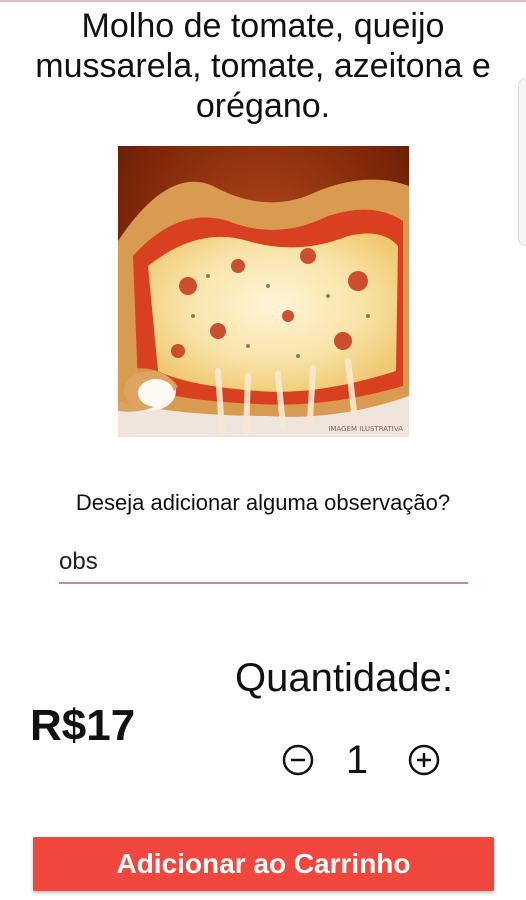  I want to click on increase-quantity-button, so click(424, 760).